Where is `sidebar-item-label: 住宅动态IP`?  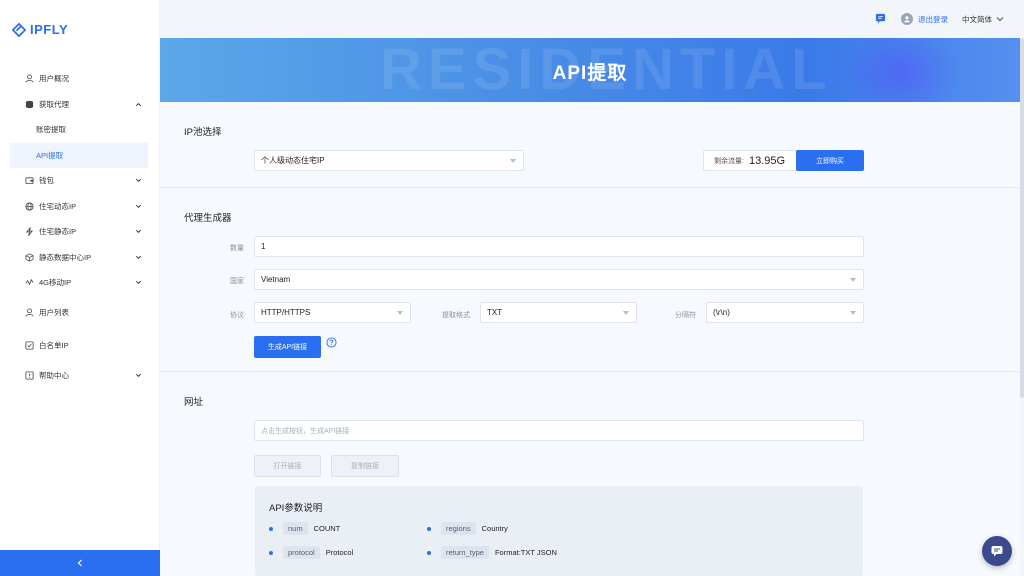 sidebar-item-label: 住宅动态IP is located at coordinates (58, 206).